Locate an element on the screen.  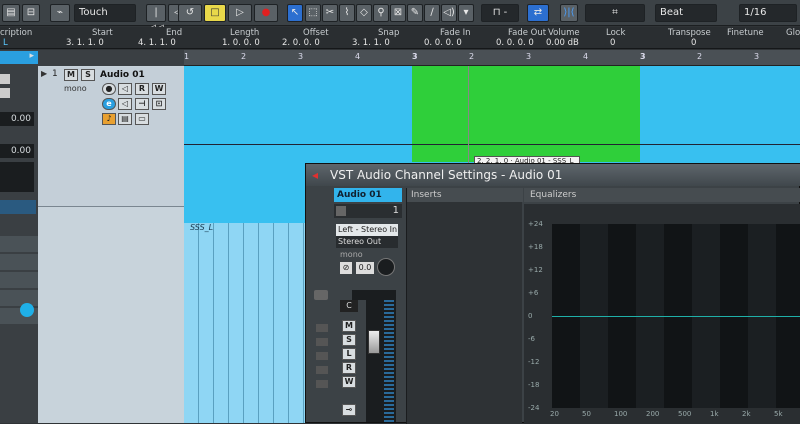
track-divider is located at coordinates (492, 144).